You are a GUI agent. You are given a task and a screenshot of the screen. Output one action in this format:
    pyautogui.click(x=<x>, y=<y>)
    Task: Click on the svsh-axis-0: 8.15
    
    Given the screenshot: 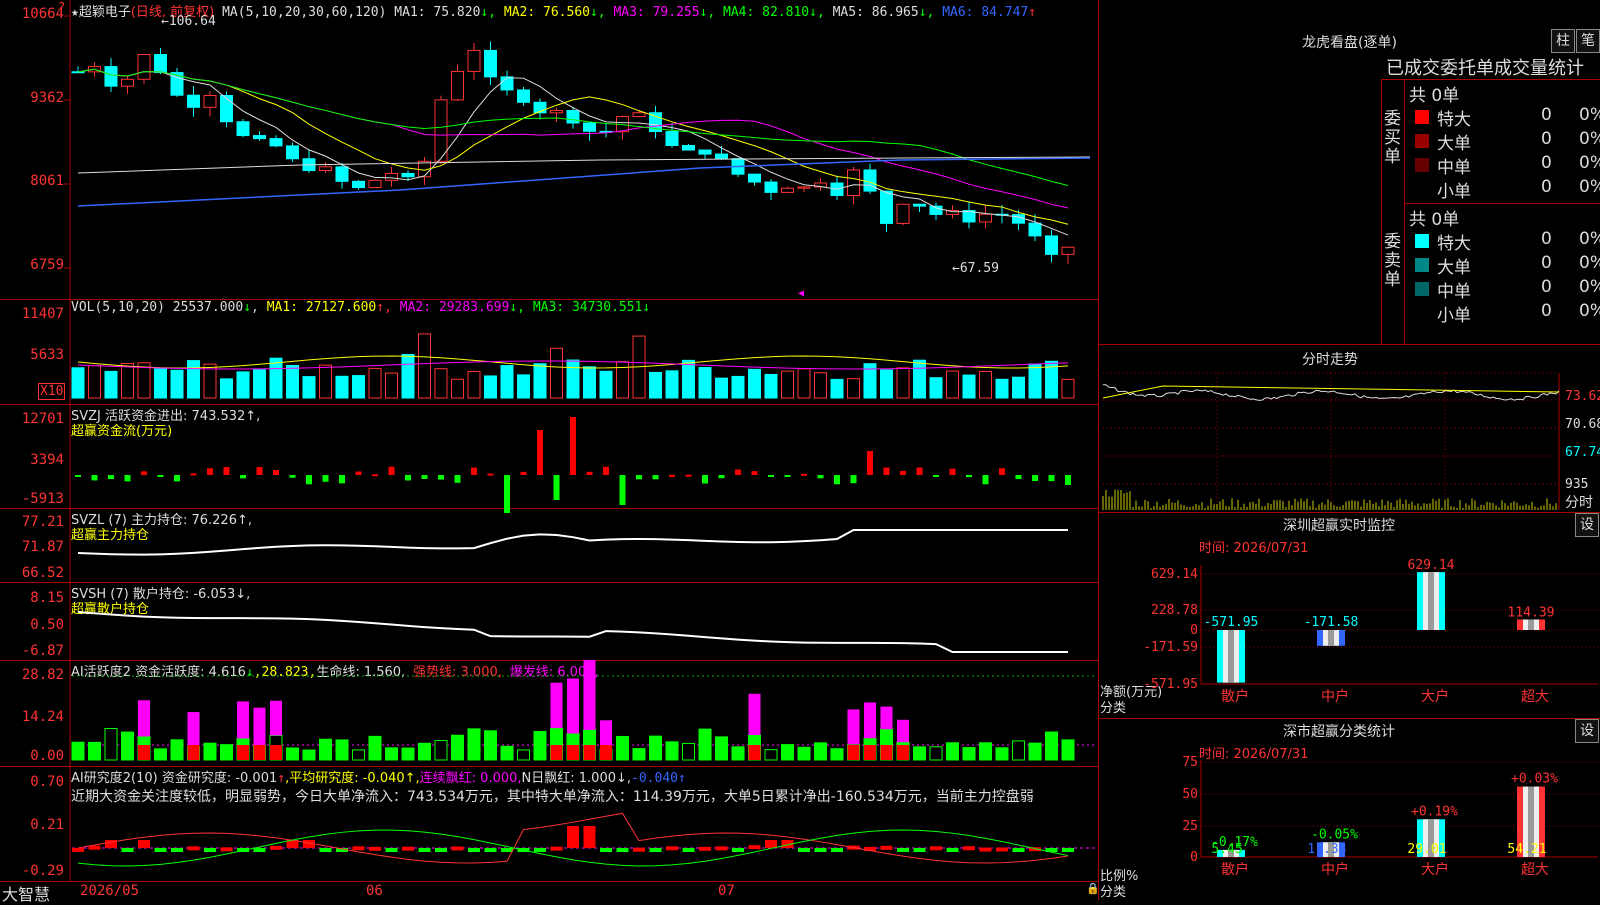 What is the action you would take?
    pyautogui.click(x=47, y=598)
    